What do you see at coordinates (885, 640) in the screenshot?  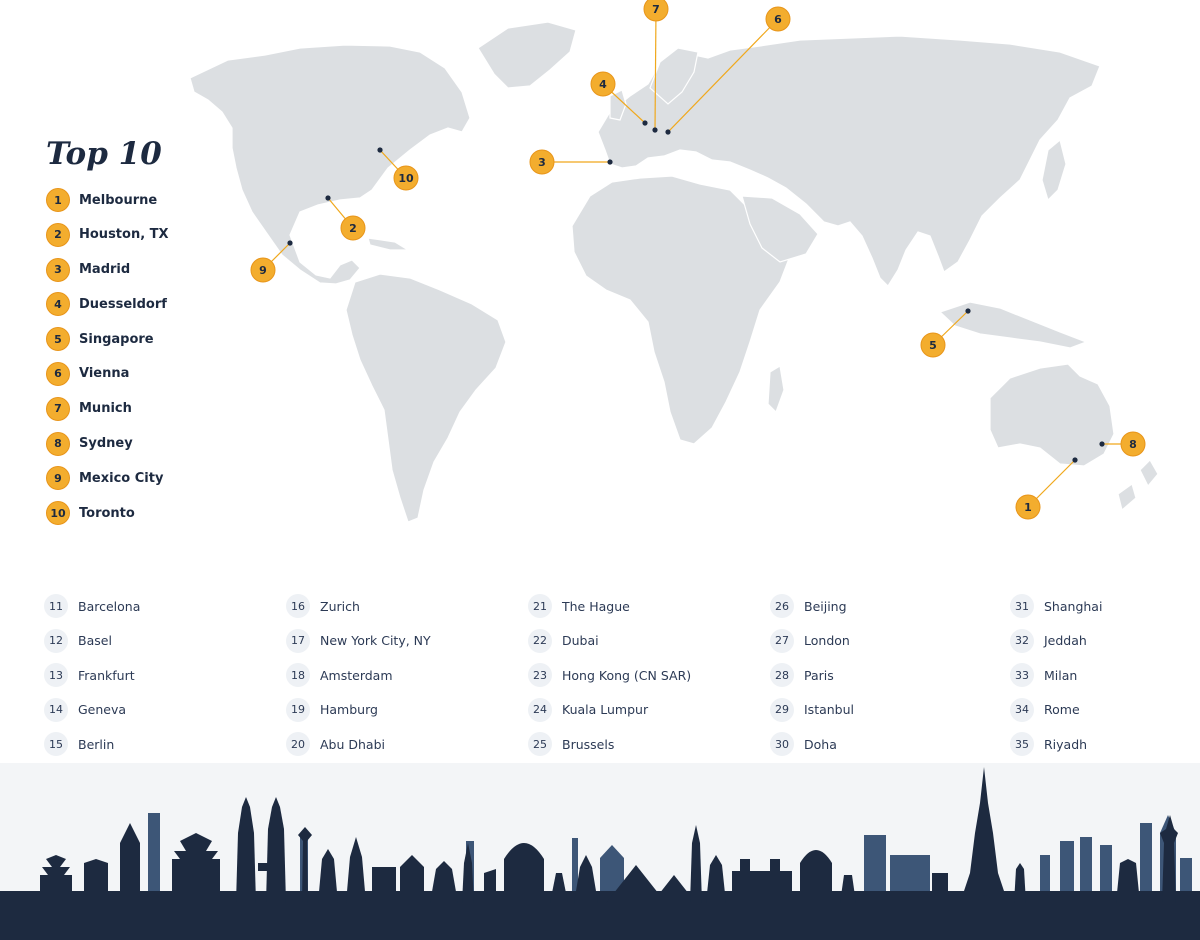 I see `rank-row: 27 London` at bounding box center [885, 640].